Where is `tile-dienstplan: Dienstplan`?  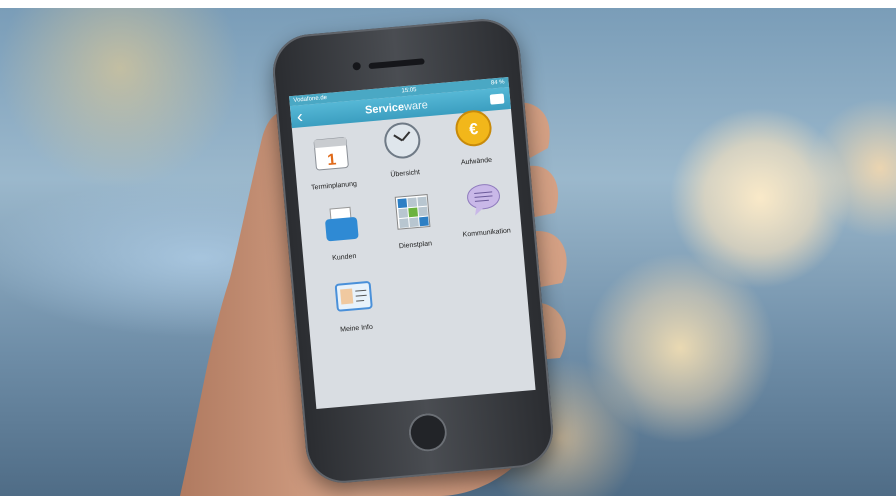
tile-dienstplan: Dienstplan is located at coordinates (413, 220).